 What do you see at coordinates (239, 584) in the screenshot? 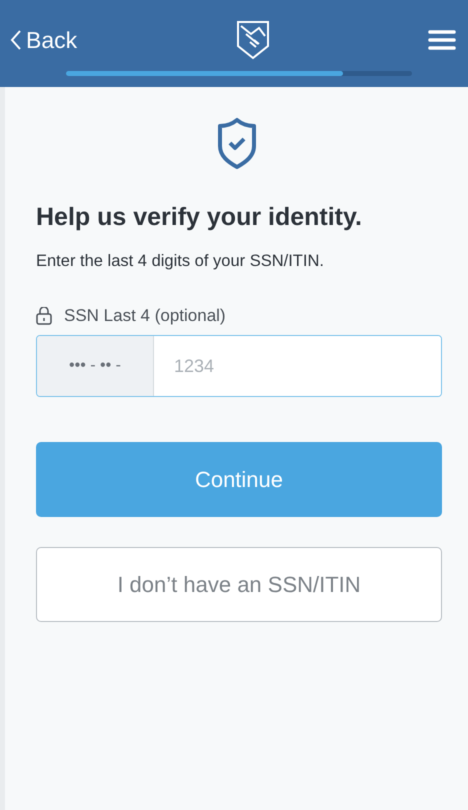
I see `no-ssn-button: I don’t have an SSN/ITIN` at bounding box center [239, 584].